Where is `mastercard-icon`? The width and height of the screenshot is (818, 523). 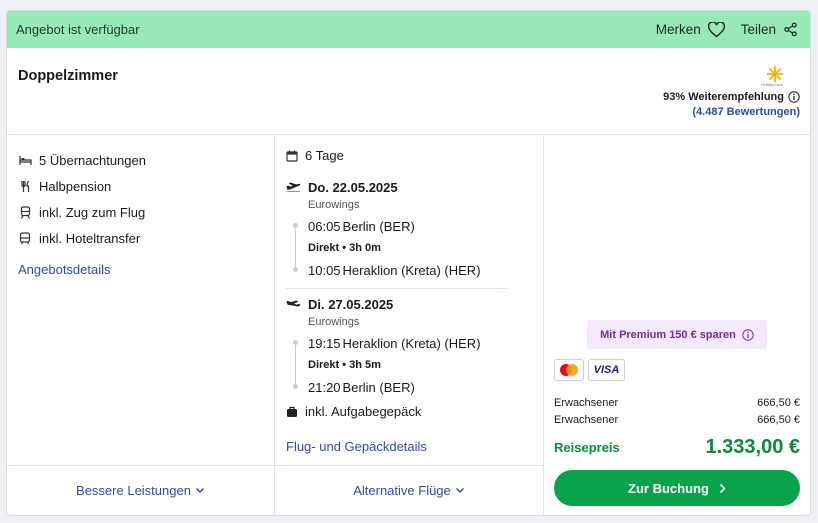 mastercard-icon is located at coordinates (569, 370).